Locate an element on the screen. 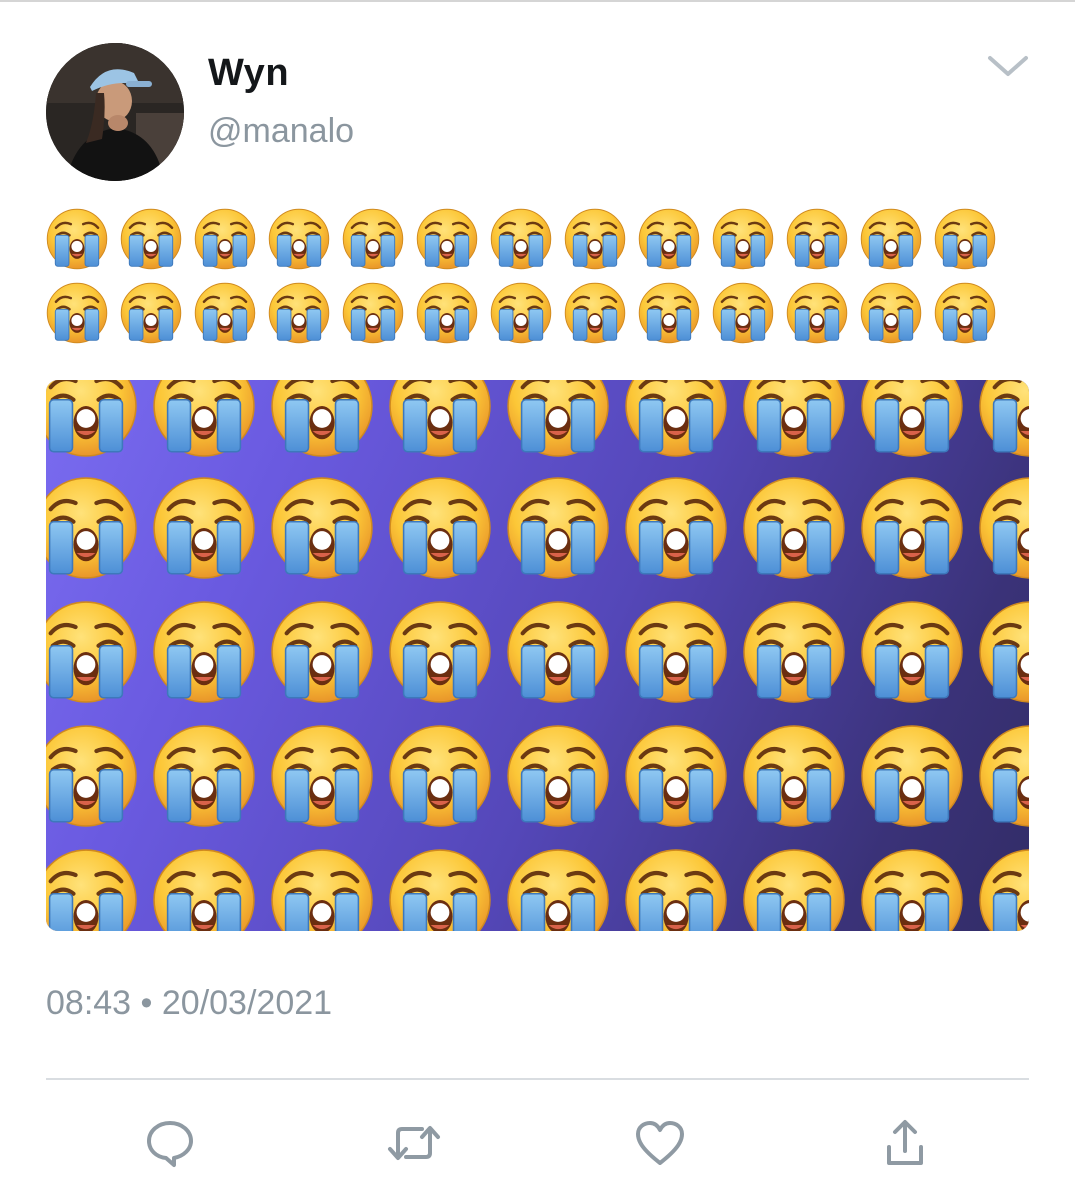  share-icon is located at coordinates (905, 1142).